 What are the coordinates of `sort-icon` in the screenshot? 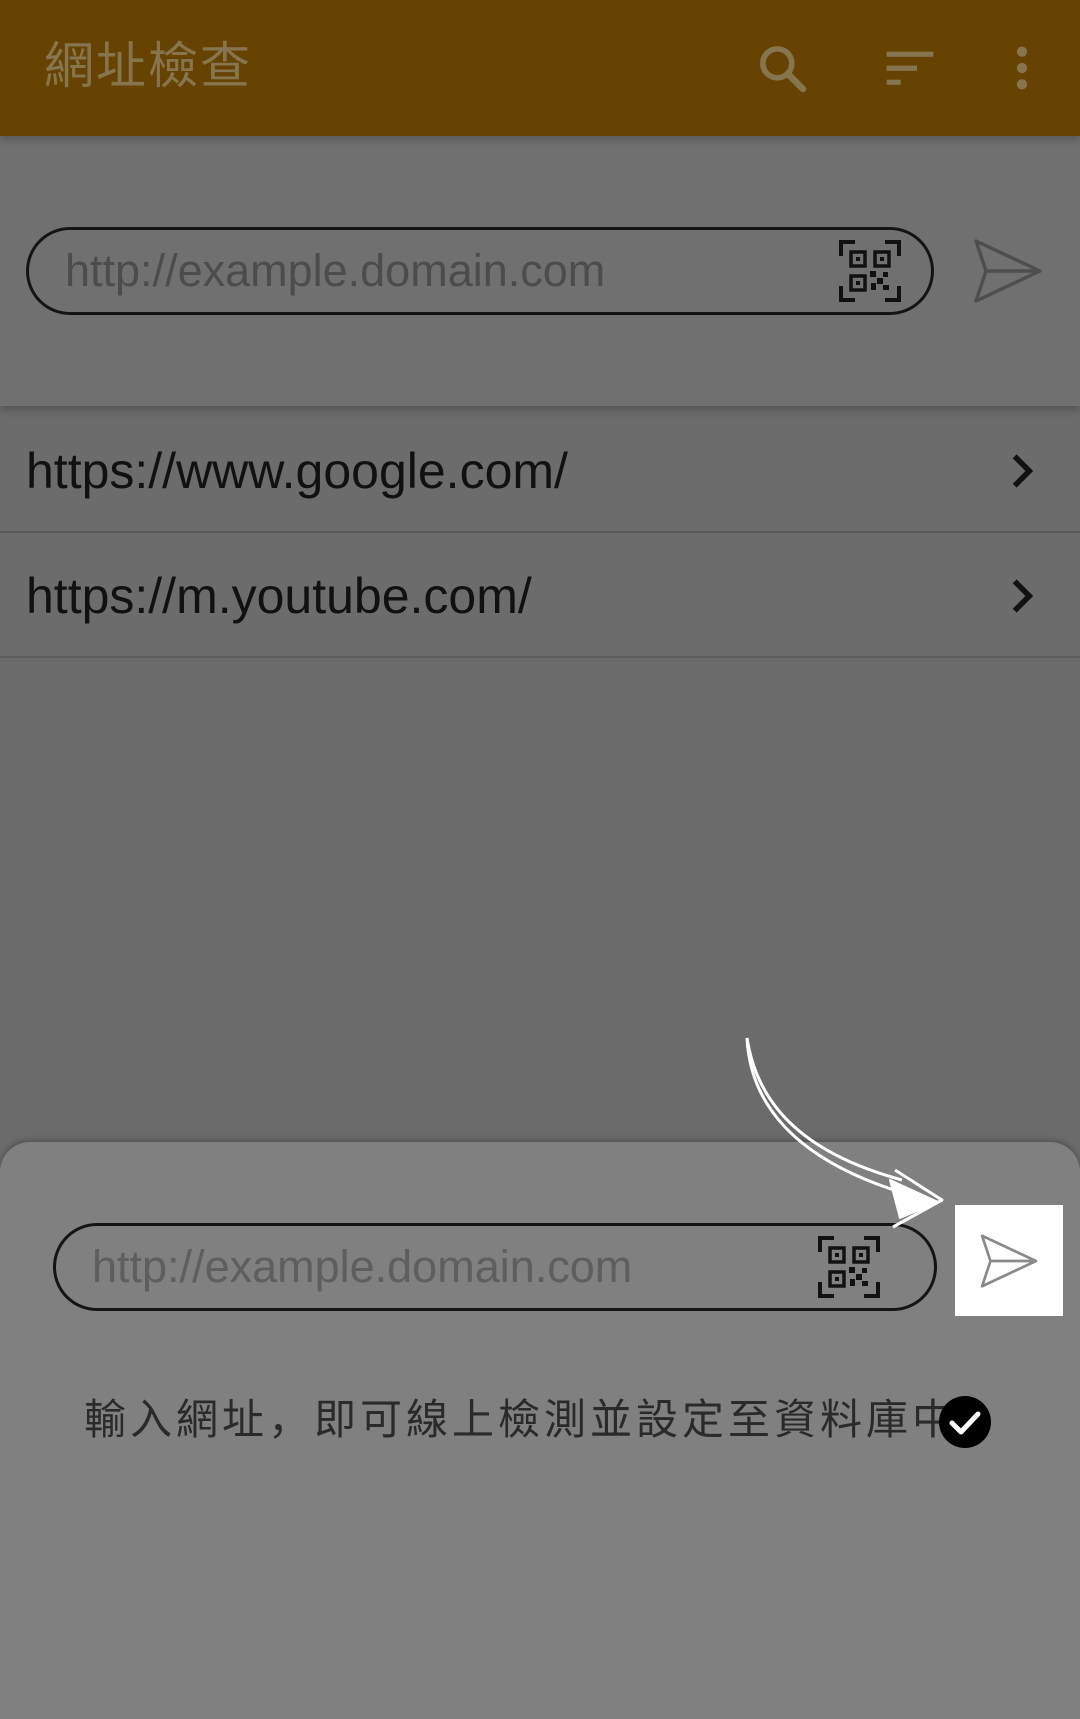 It's located at (910, 68).